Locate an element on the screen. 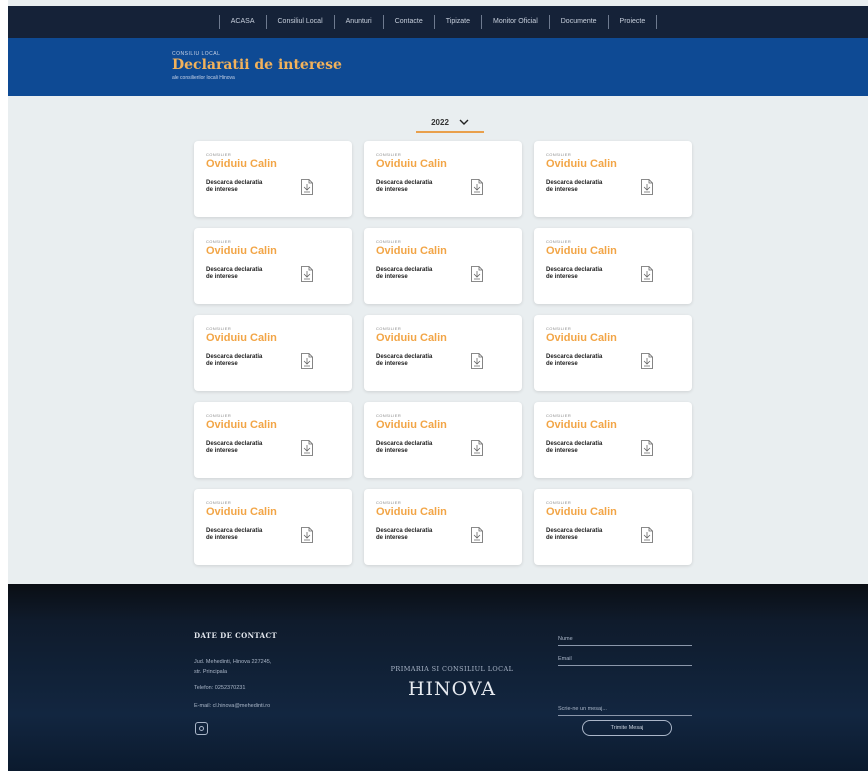 This screenshot has width=868, height=771. nav-item-tipizate: Tipizate is located at coordinates (457, 22).